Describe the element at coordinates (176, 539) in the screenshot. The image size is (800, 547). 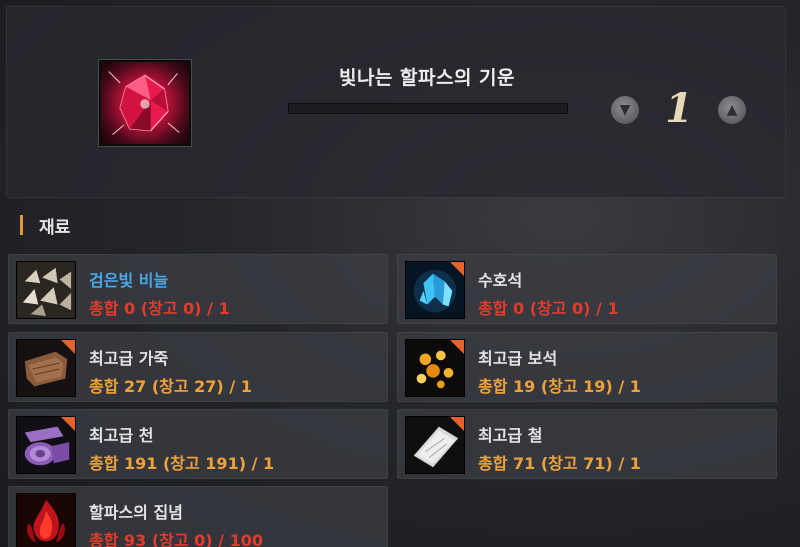
I see `material-count: 총합 93 (창고 0) / 100` at that location.